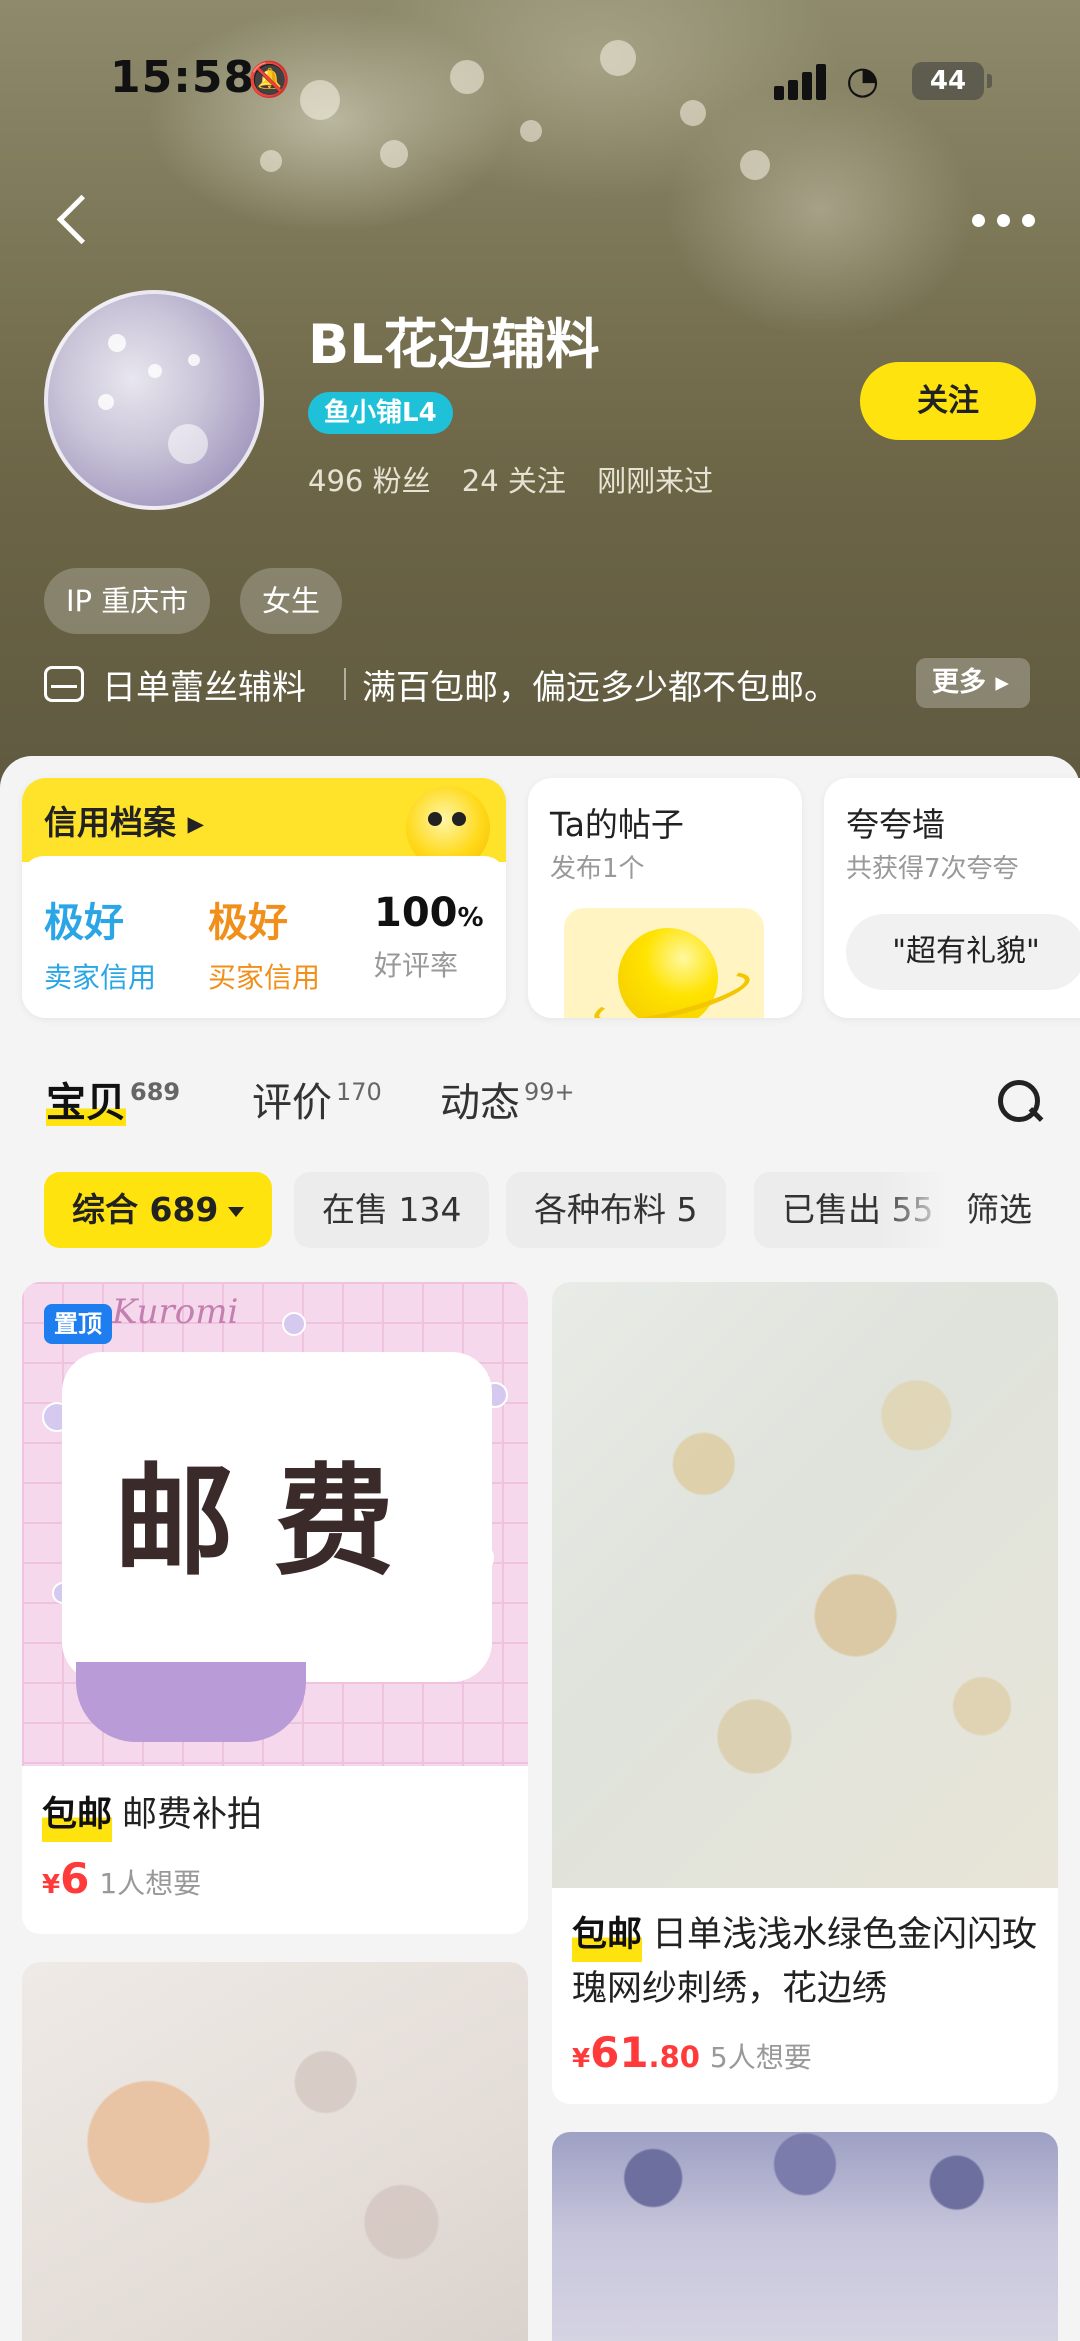  What do you see at coordinates (416, 913) in the screenshot?
I see `rate-value: 100` at bounding box center [416, 913].